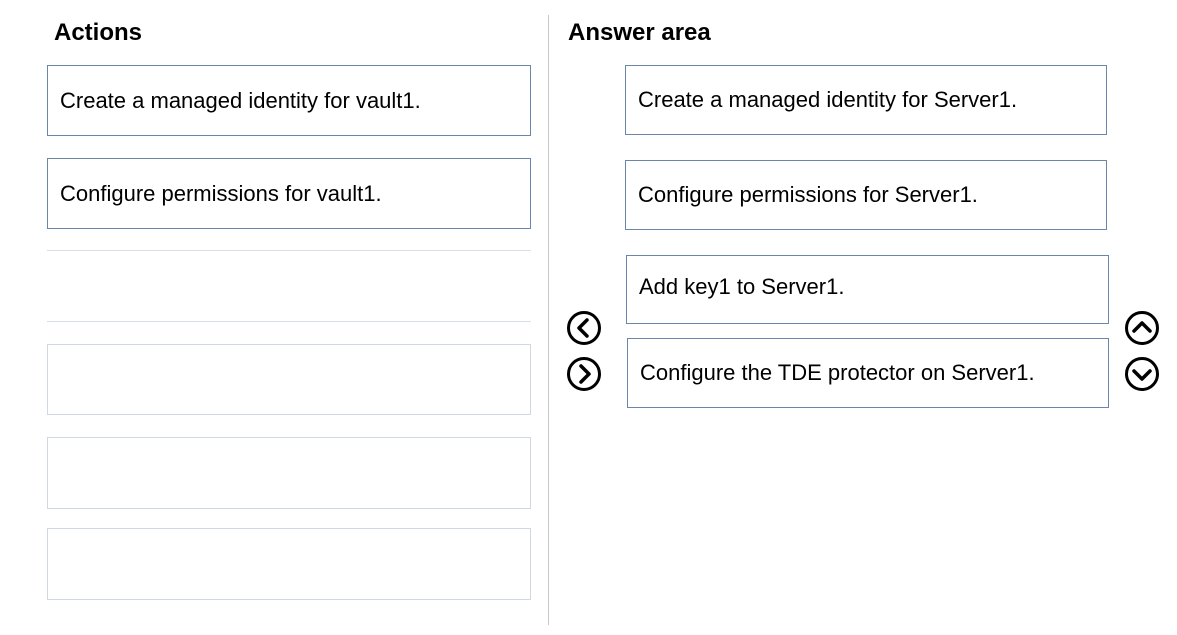 The width and height of the screenshot is (1177, 635). Describe the element at coordinates (866, 100) in the screenshot. I see `answer-item-create-managed-identity-server1: Create a managed identity for Server1.` at that location.